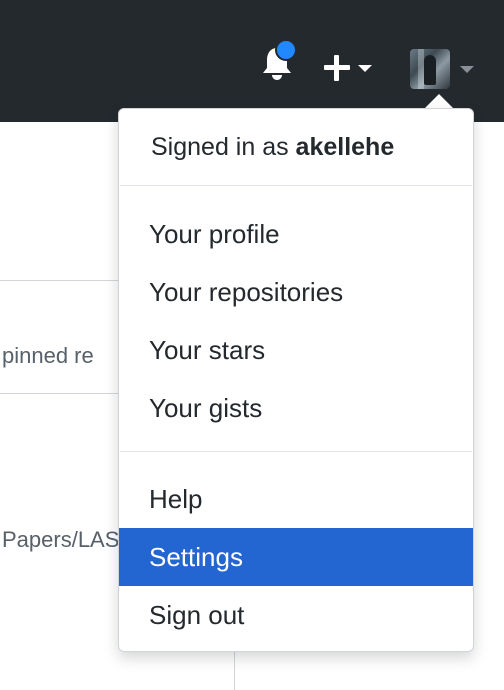 This screenshot has width=504, height=690. Describe the element at coordinates (296, 499) in the screenshot. I see `menu-item-help: Help` at that location.